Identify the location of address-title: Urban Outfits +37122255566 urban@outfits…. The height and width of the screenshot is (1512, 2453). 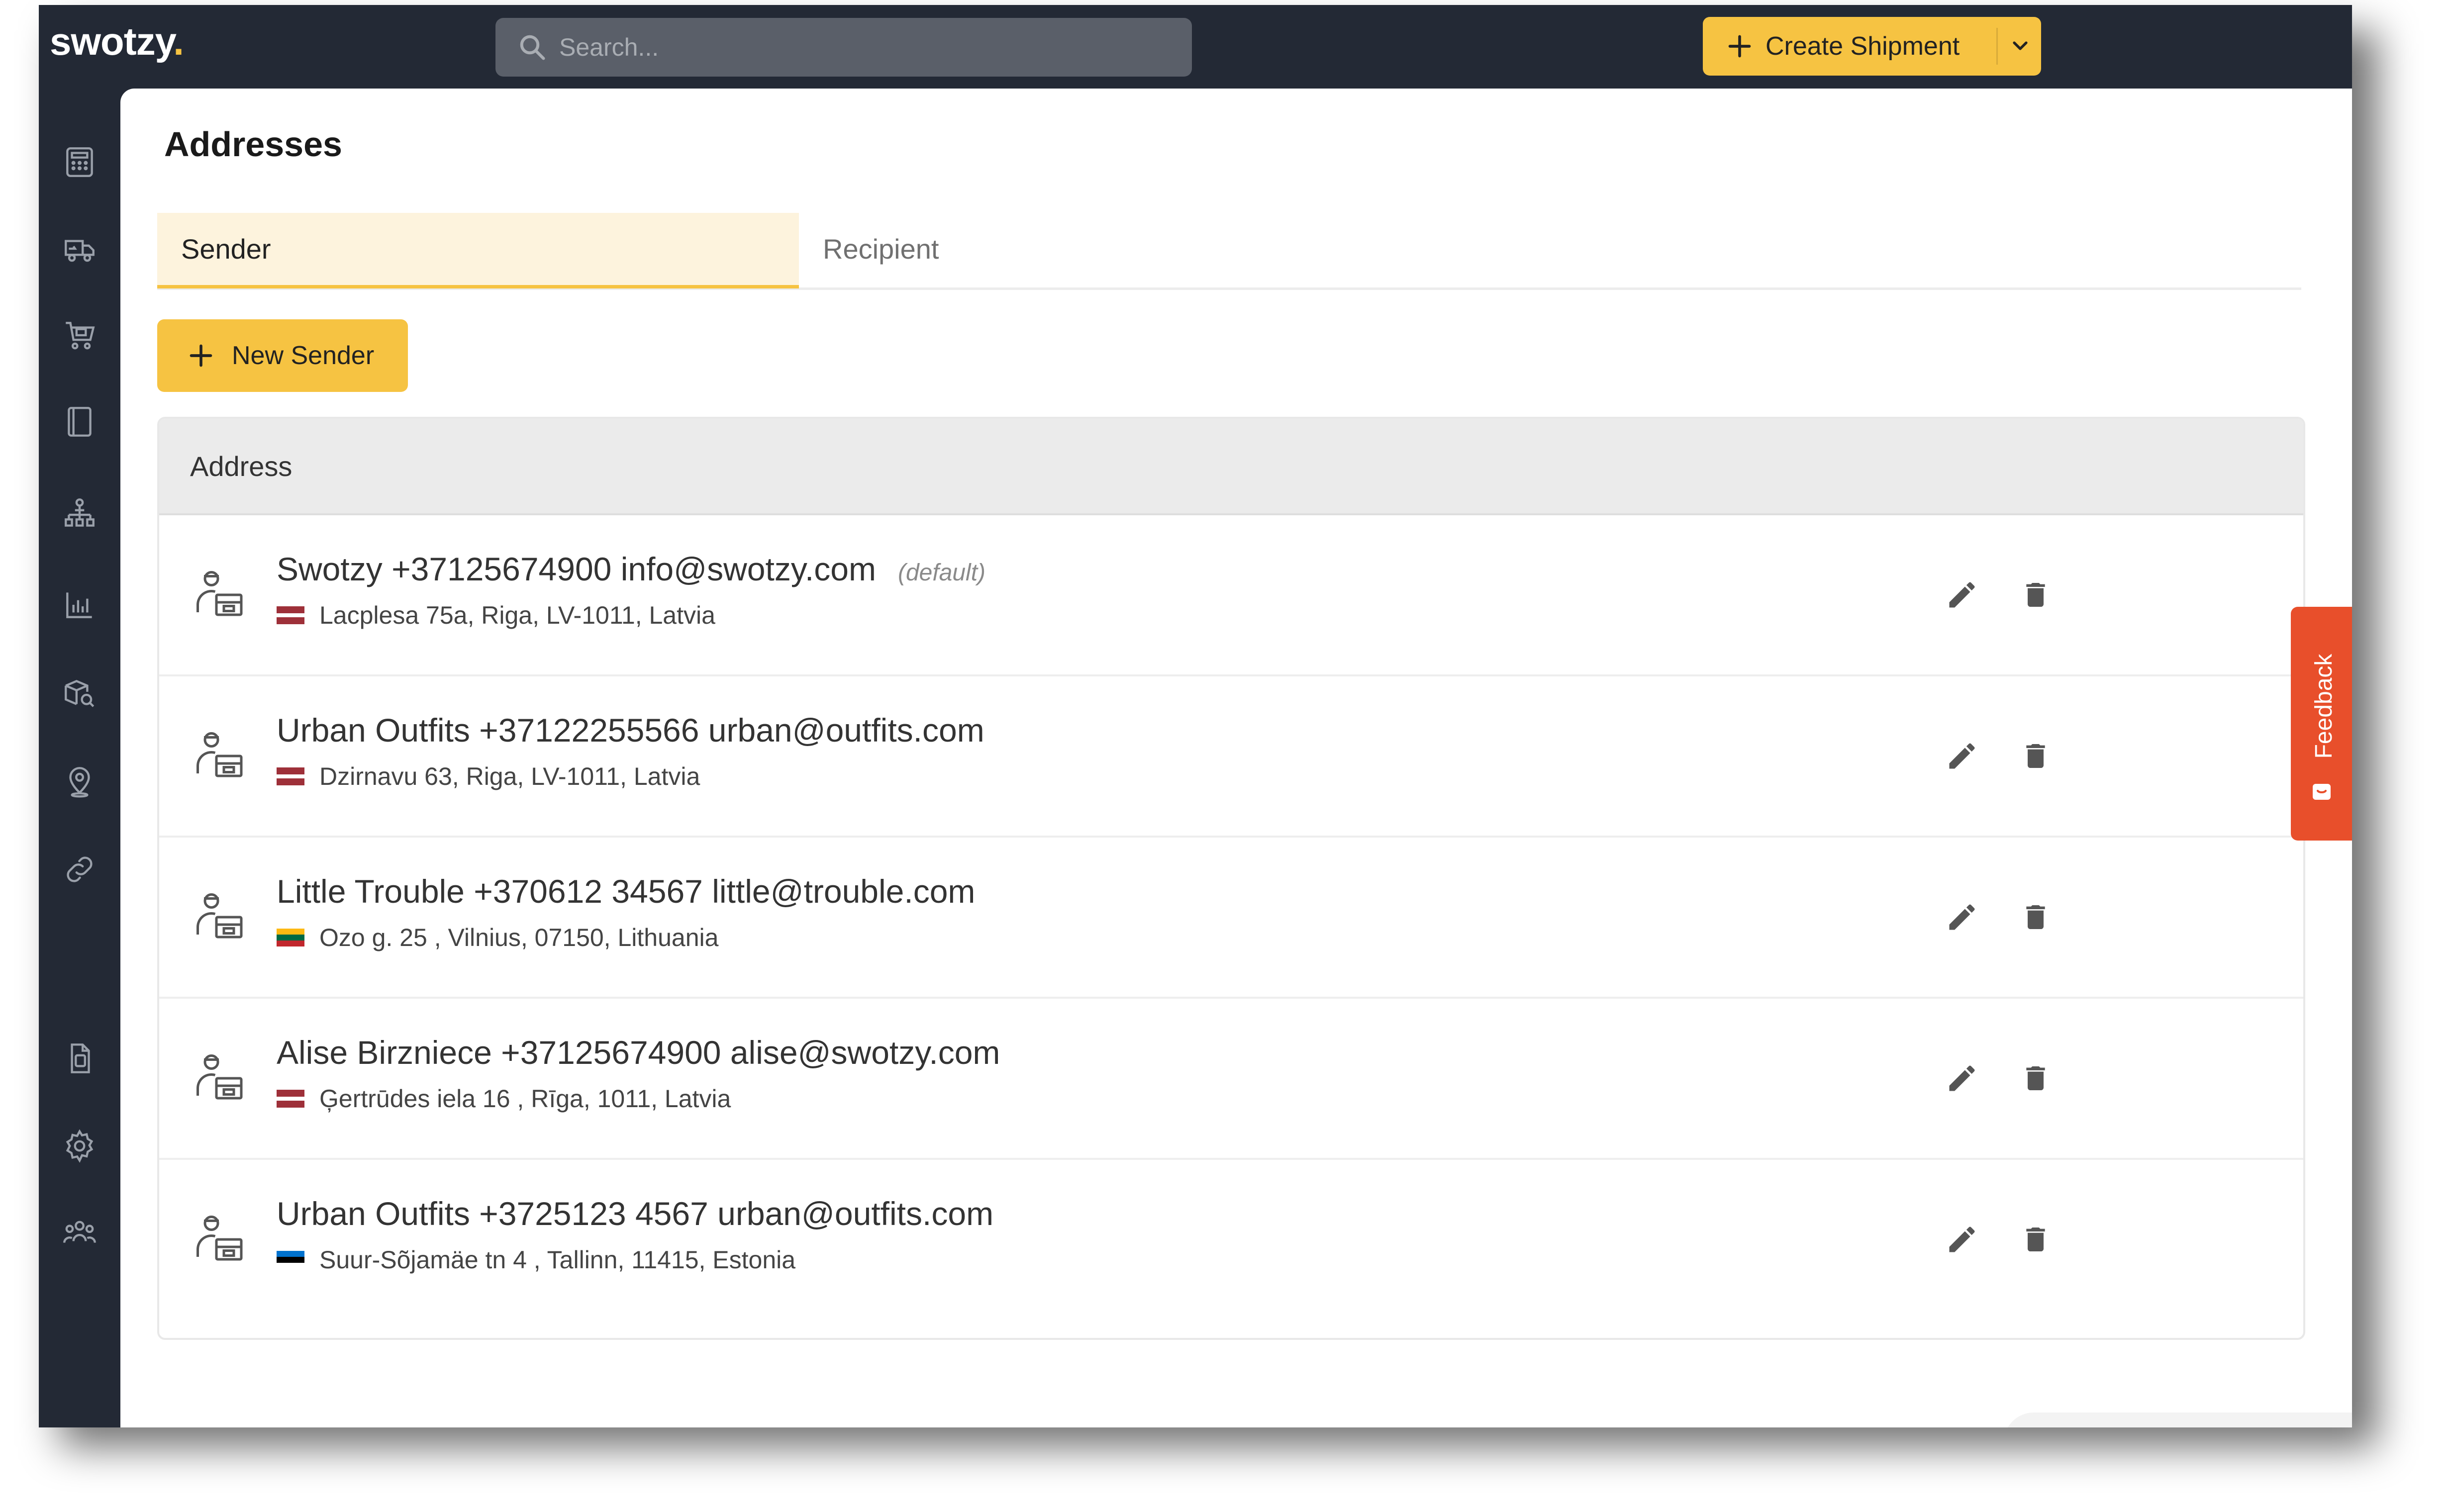
(630, 730).